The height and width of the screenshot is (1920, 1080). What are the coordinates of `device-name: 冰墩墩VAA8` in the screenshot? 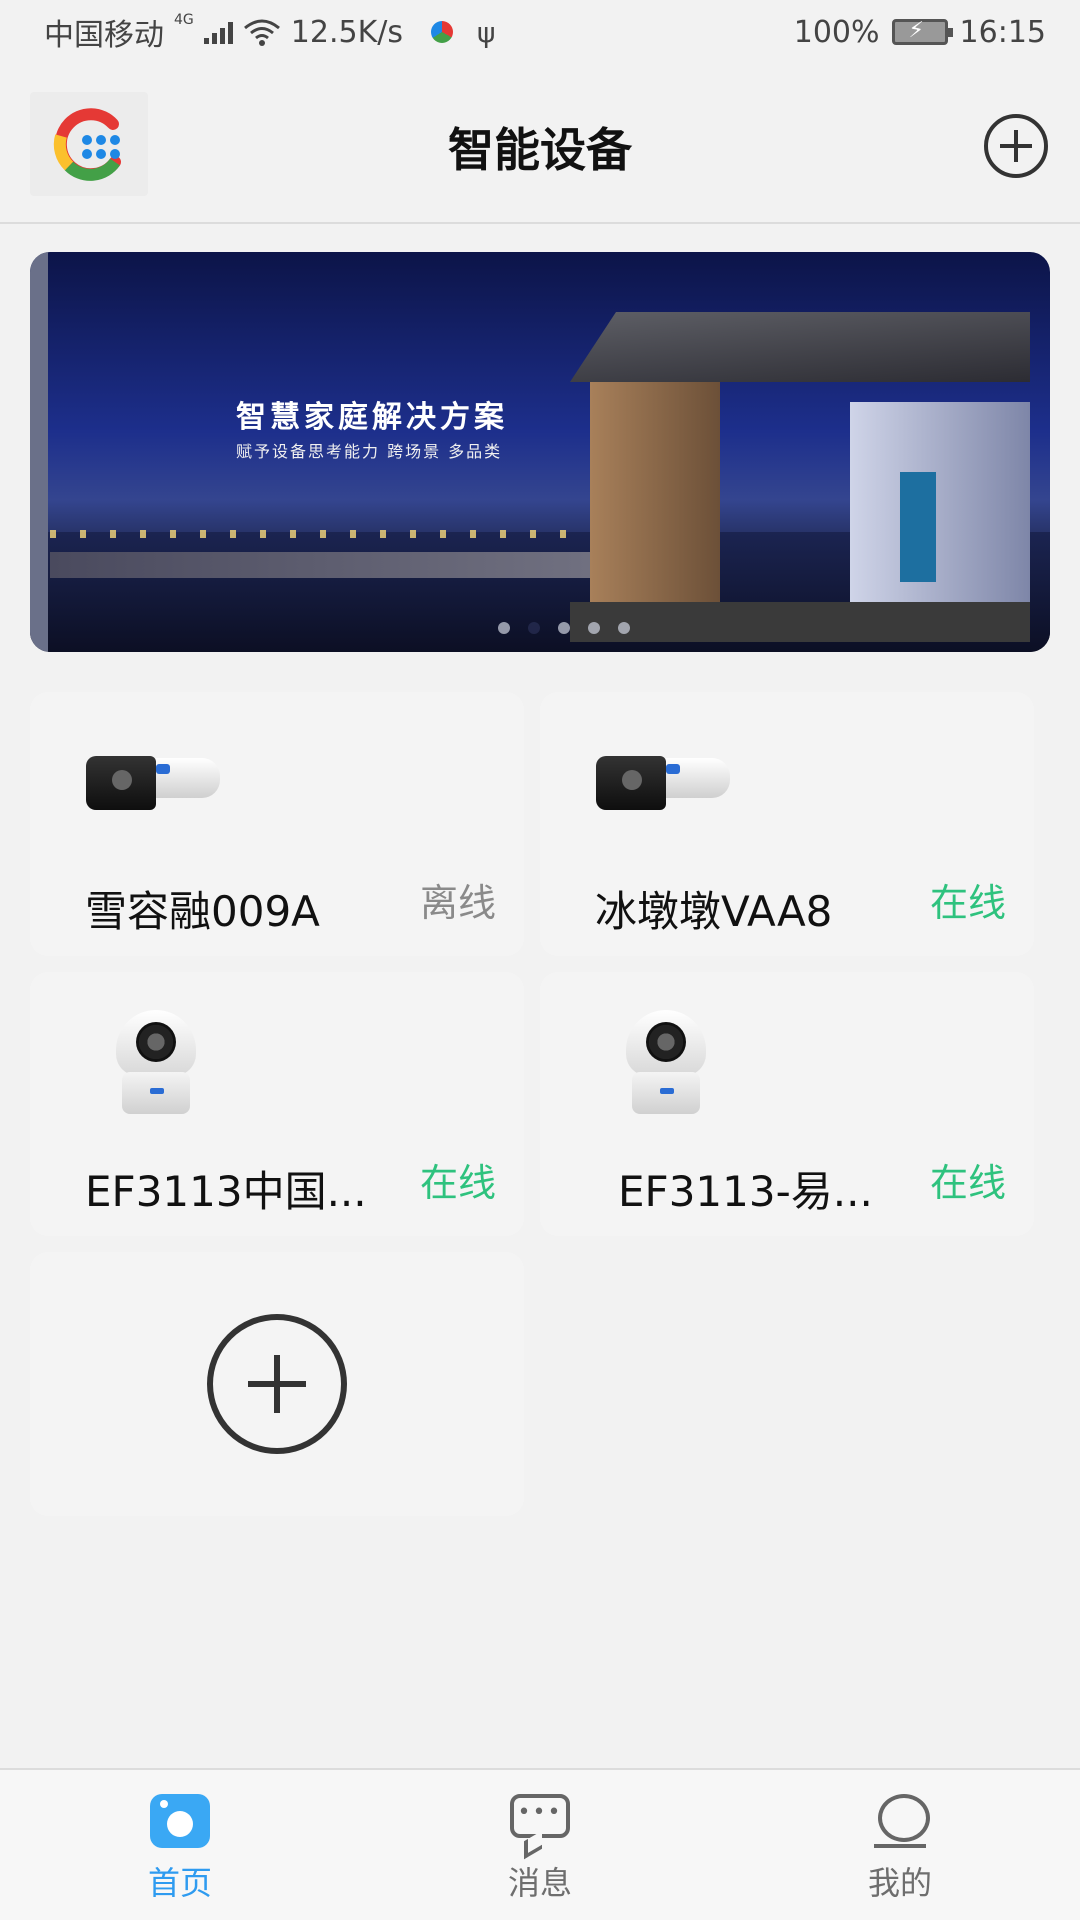 It's located at (714, 911).